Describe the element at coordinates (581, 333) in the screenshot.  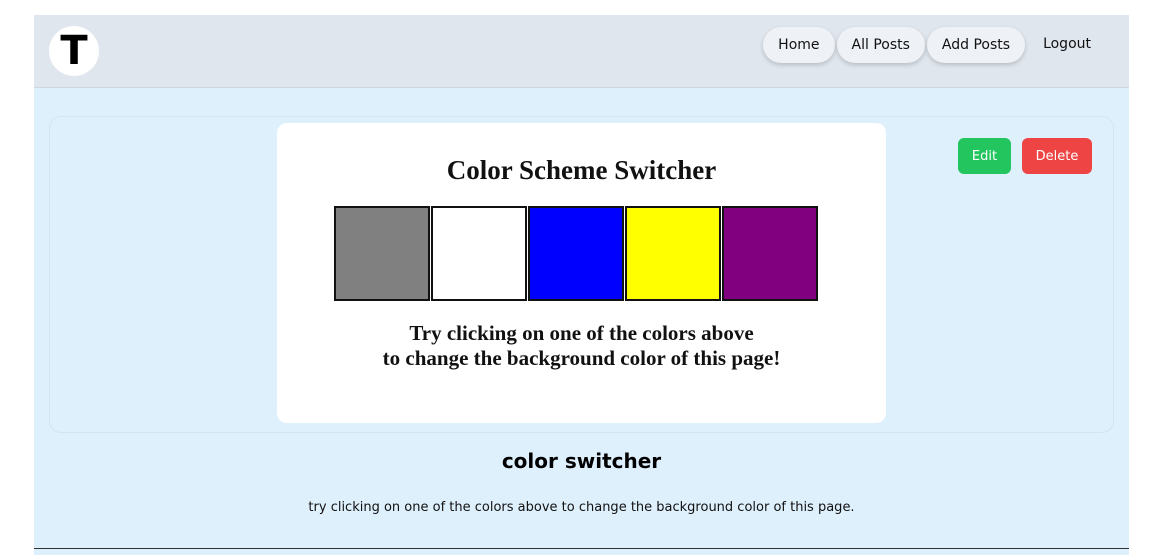
I see `preview-instruction-line-1: Try clicking on one of the colors above` at that location.